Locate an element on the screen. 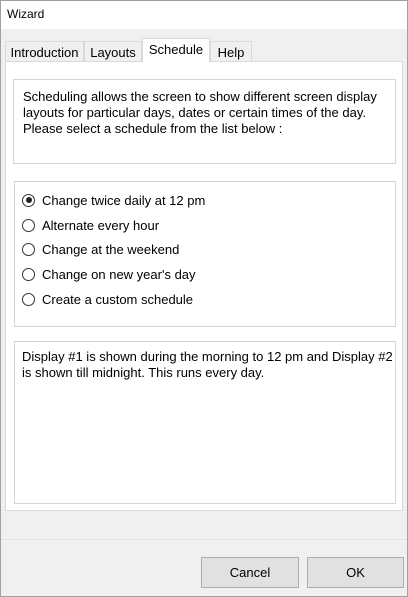  title-bar: Wizard is located at coordinates (204, 15).